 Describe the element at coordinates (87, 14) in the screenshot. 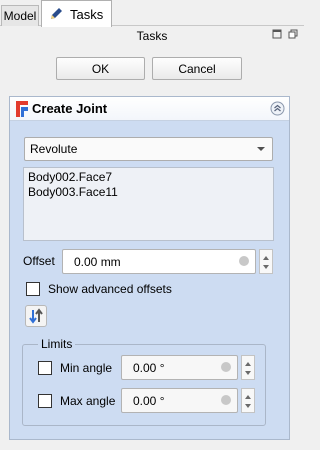

I see `tab-tasks-label: Tasks` at that location.